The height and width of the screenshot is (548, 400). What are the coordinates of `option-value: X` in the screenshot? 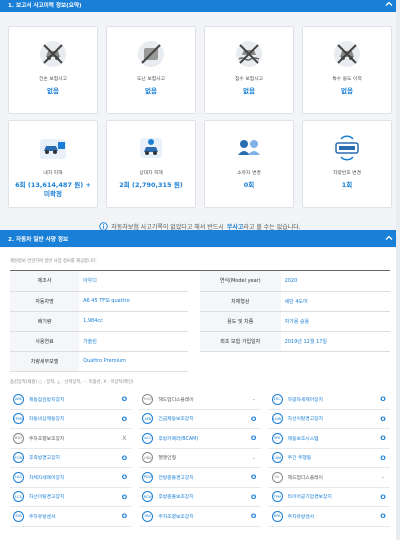 It's located at (124, 438).